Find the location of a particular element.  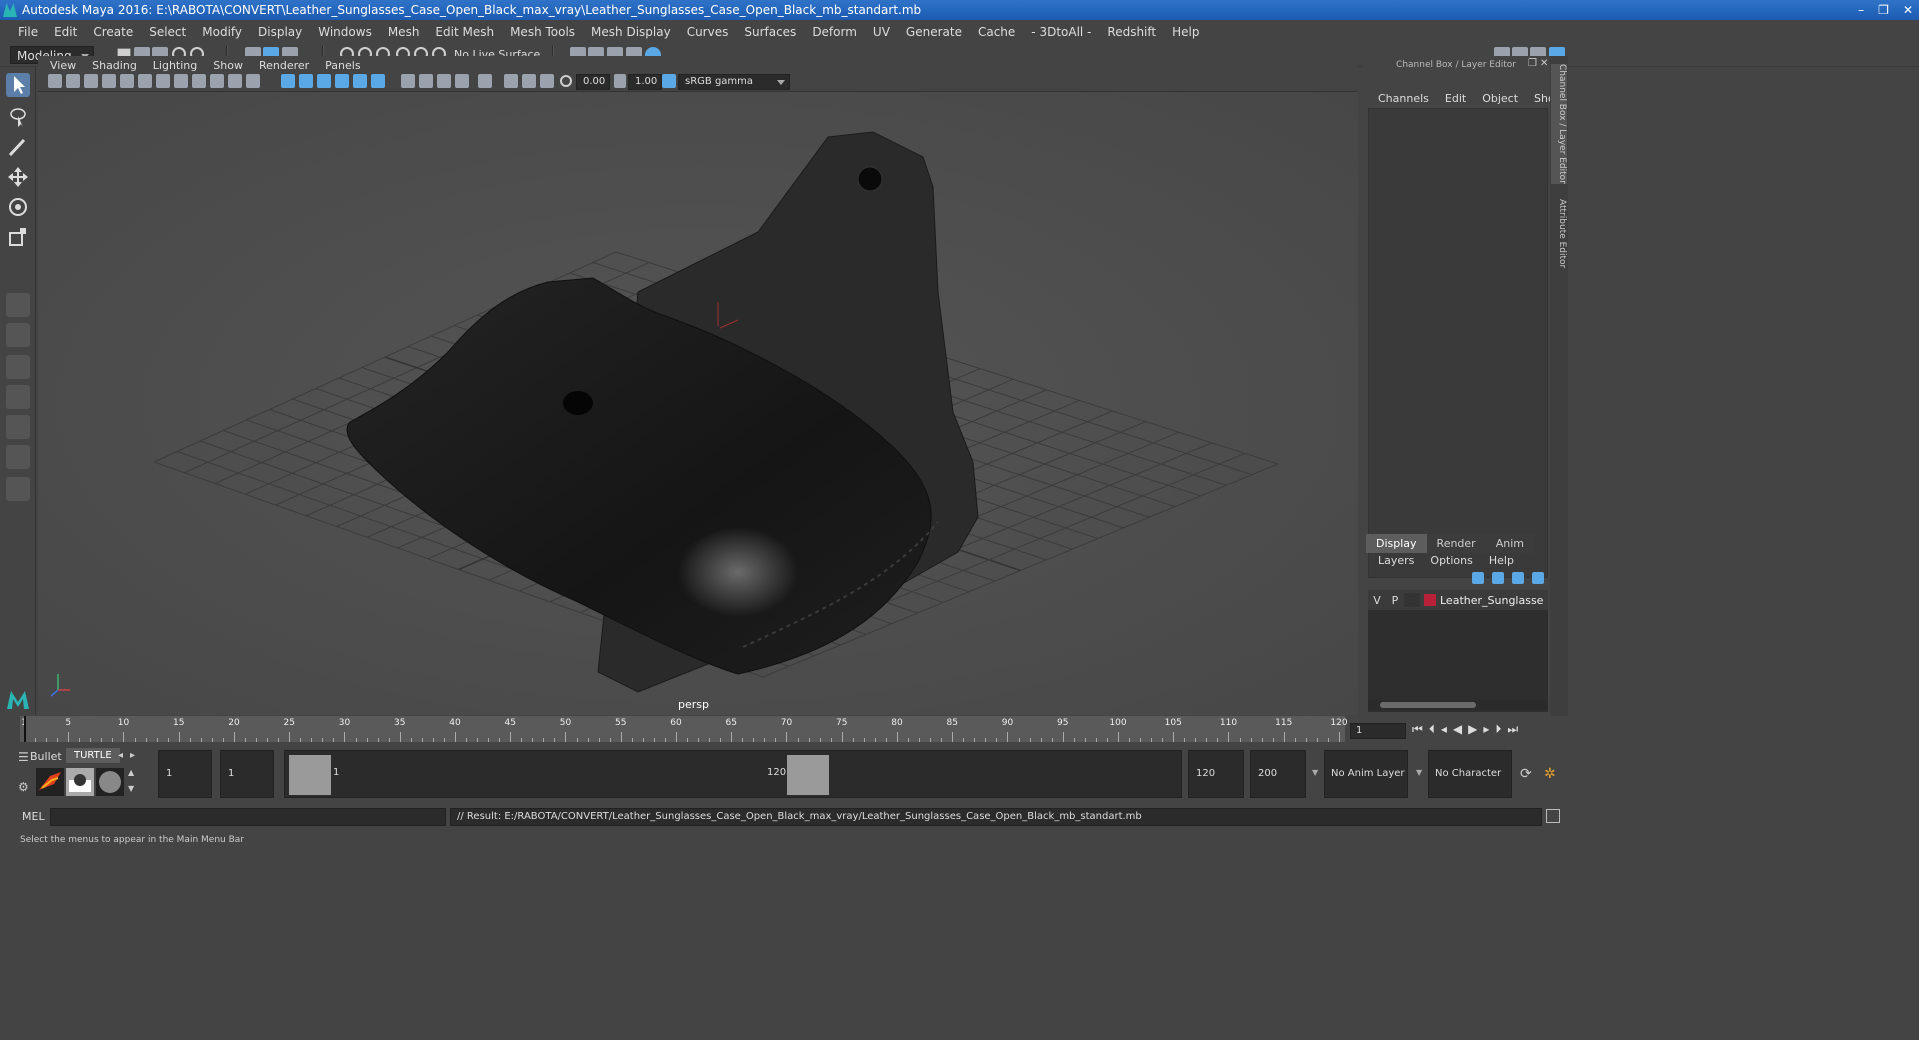

rotate-tool-icon is located at coordinates (18, 207).